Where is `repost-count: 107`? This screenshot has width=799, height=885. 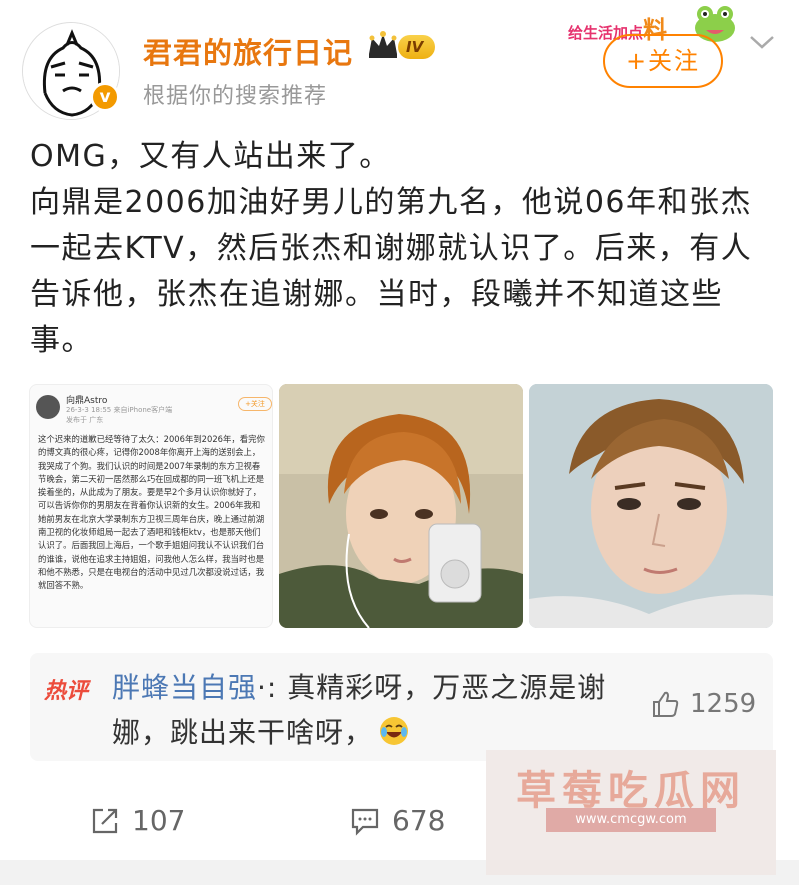 repost-count: 107 is located at coordinates (159, 820).